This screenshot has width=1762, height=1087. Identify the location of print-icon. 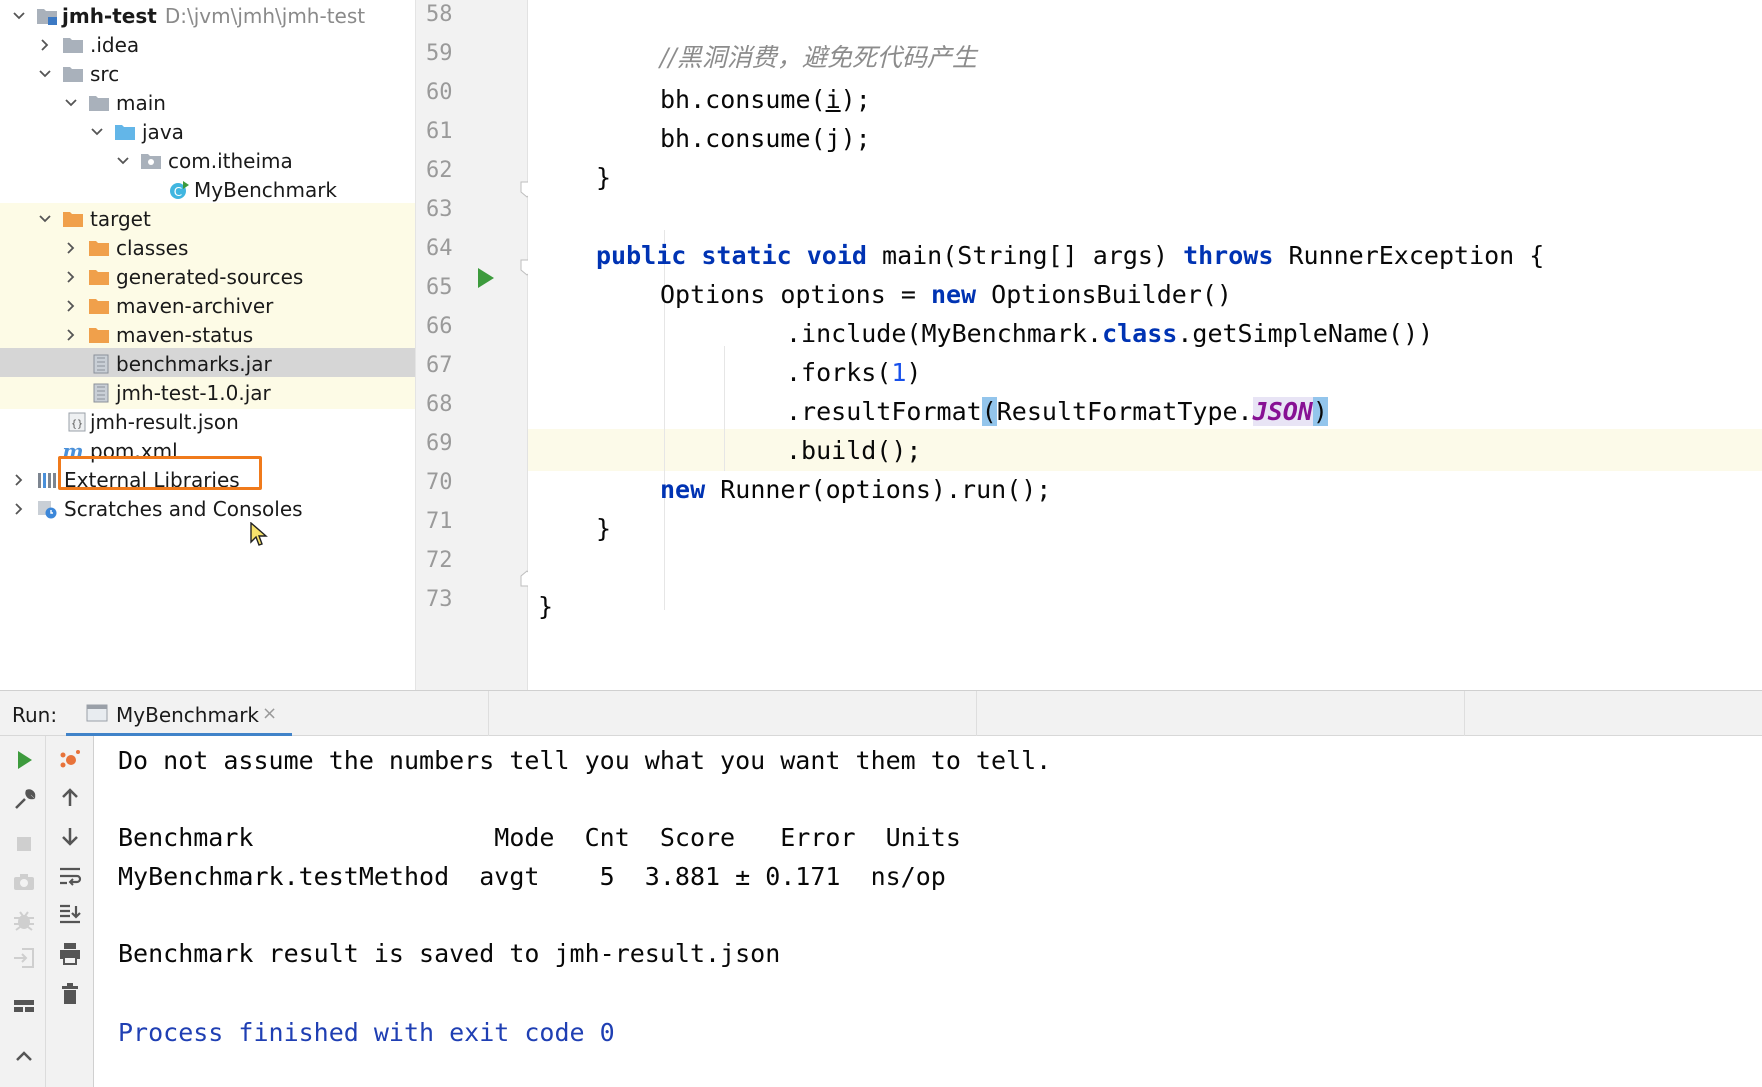
(70, 954).